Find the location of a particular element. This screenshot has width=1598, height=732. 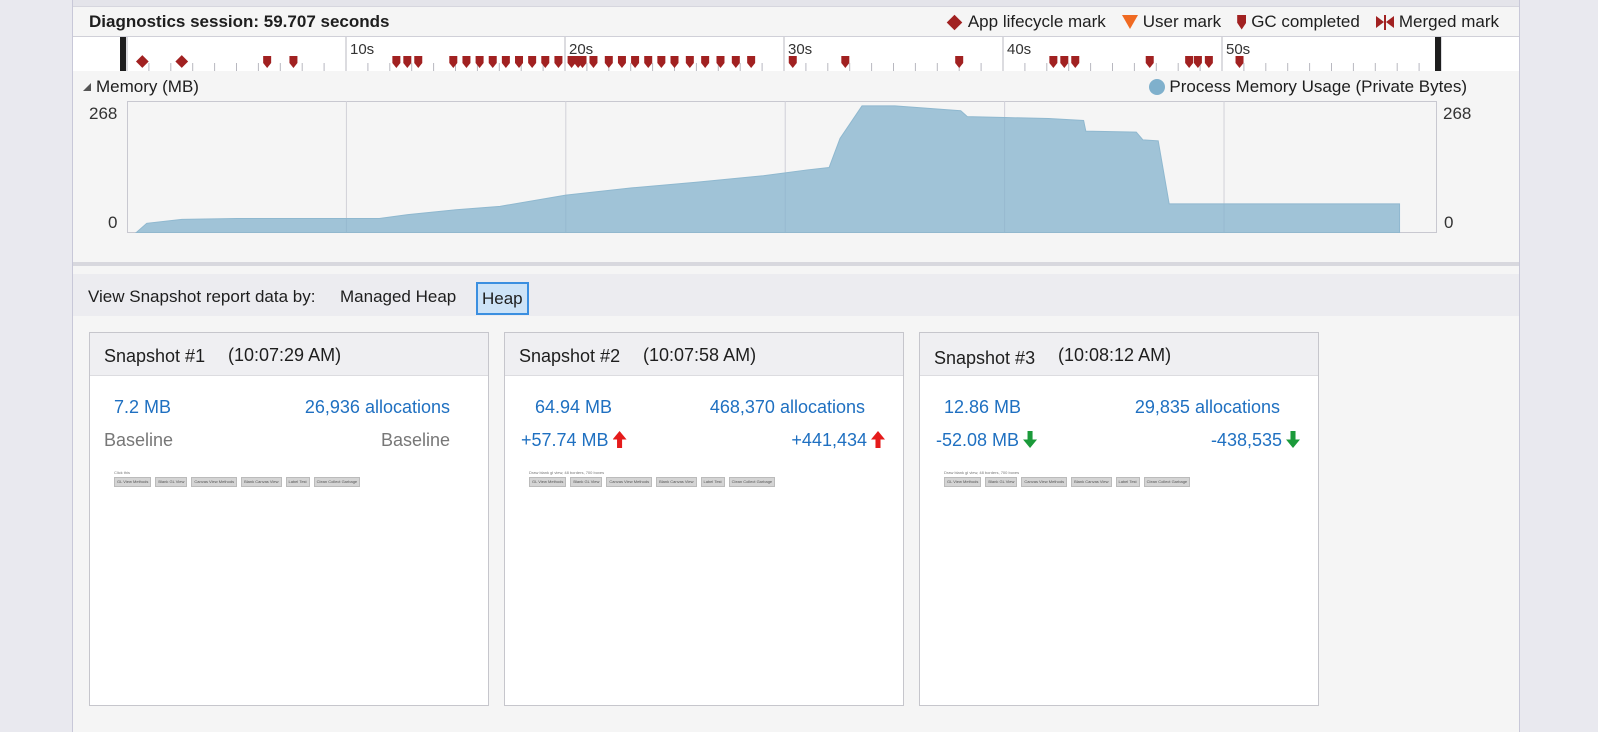

snapshot-time: (10:08:12 AM) is located at coordinates (1115, 355).